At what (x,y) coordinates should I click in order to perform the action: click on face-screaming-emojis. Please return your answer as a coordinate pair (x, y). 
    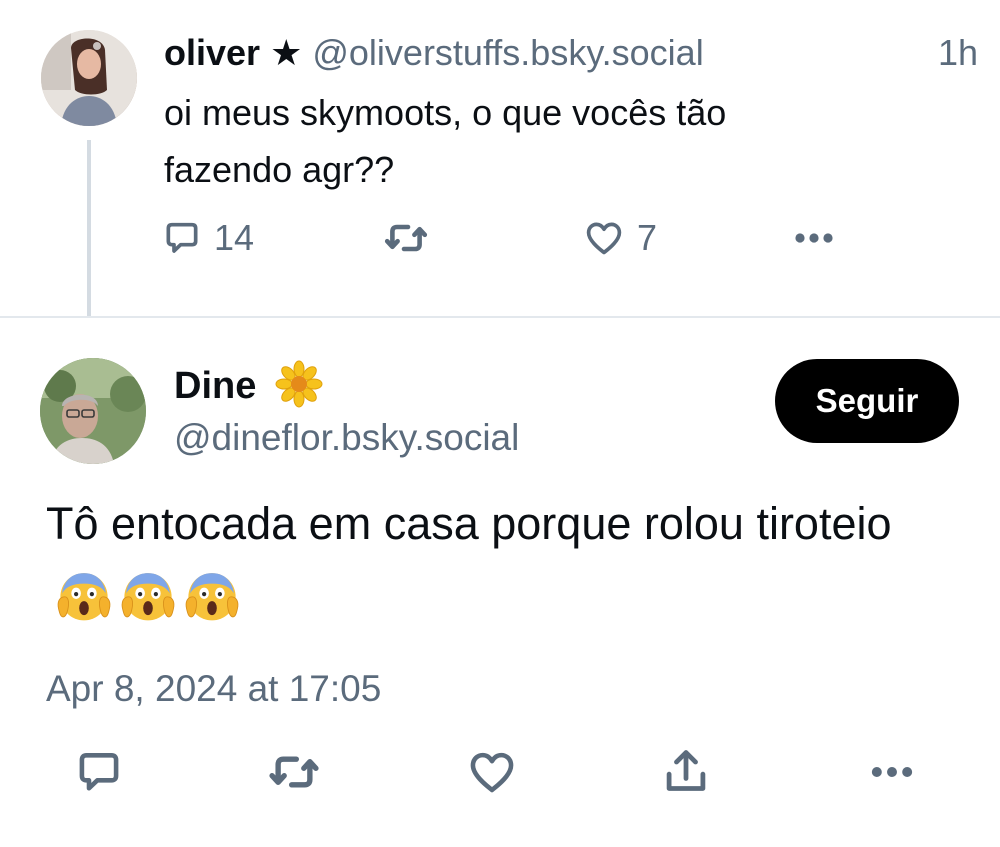
    Looking at the image, I should click on (148, 595).